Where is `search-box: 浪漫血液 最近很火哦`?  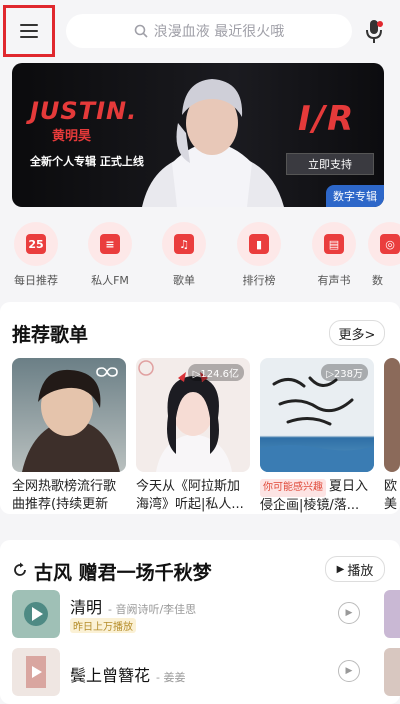
search-box: 浪漫血液 最近很火哦 is located at coordinates (209, 31).